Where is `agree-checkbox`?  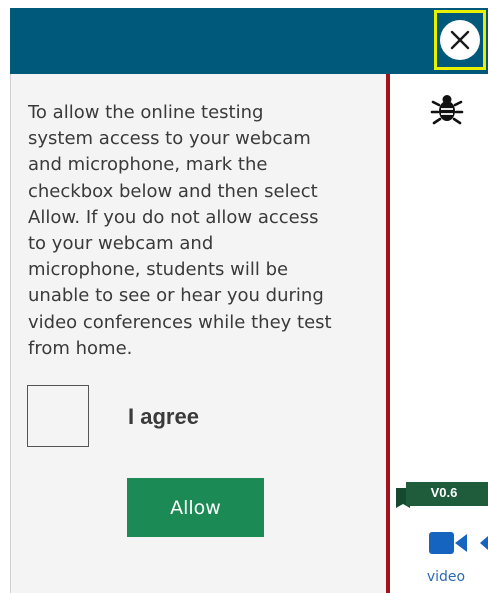
agree-checkbox is located at coordinates (58, 416).